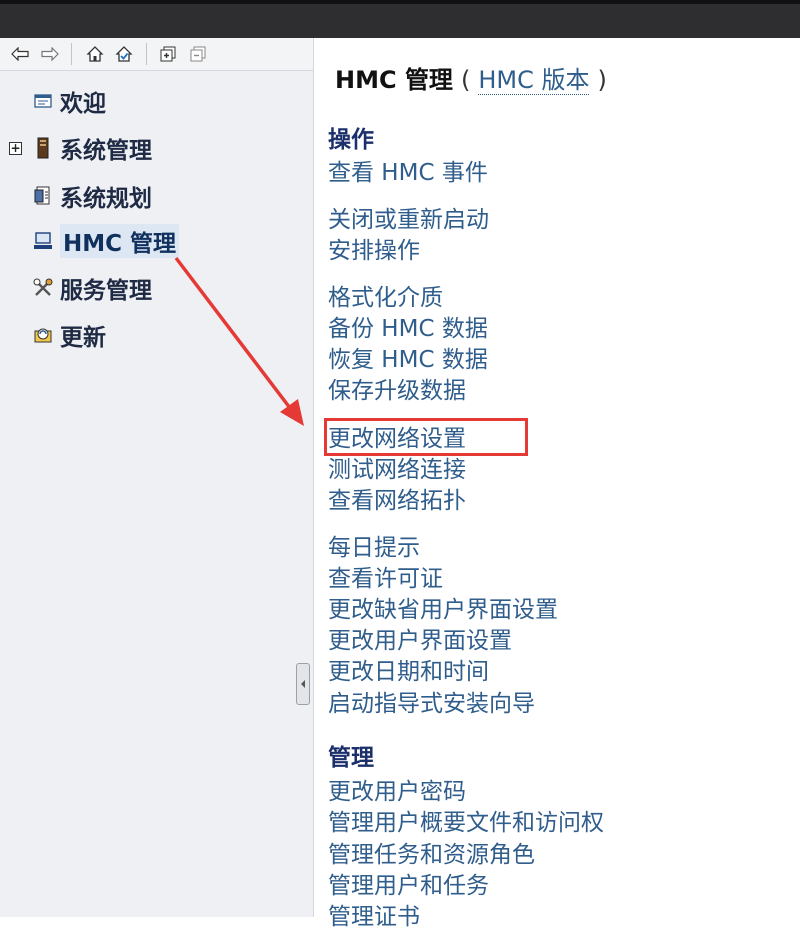 This screenshot has width=800, height=931. I want to click on link-format-media: 格式化介质, so click(385, 295).